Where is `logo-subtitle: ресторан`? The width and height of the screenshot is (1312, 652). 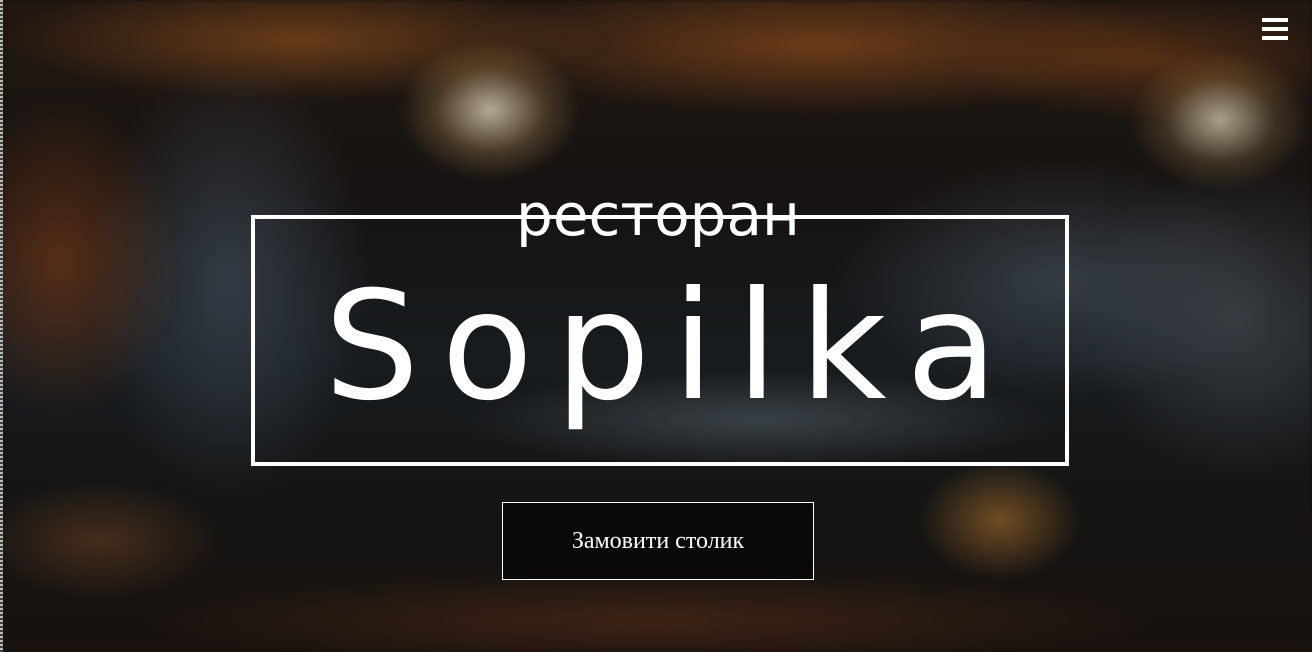 logo-subtitle: ресторан is located at coordinates (658, 215).